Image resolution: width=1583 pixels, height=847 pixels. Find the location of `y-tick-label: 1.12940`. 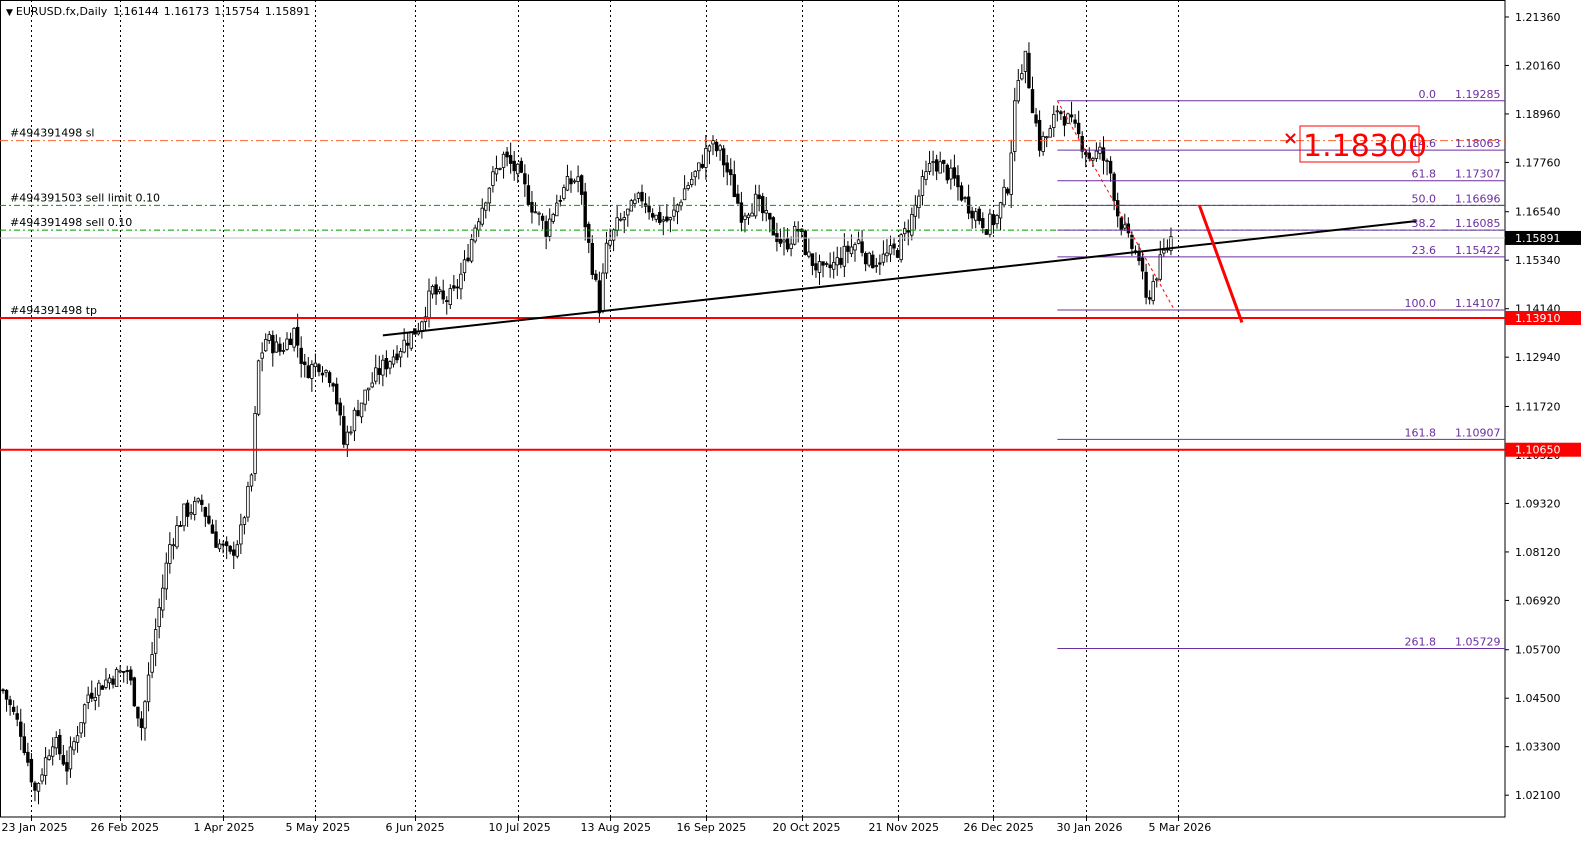

y-tick-label: 1.12940 is located at coordinates (1538, 357).